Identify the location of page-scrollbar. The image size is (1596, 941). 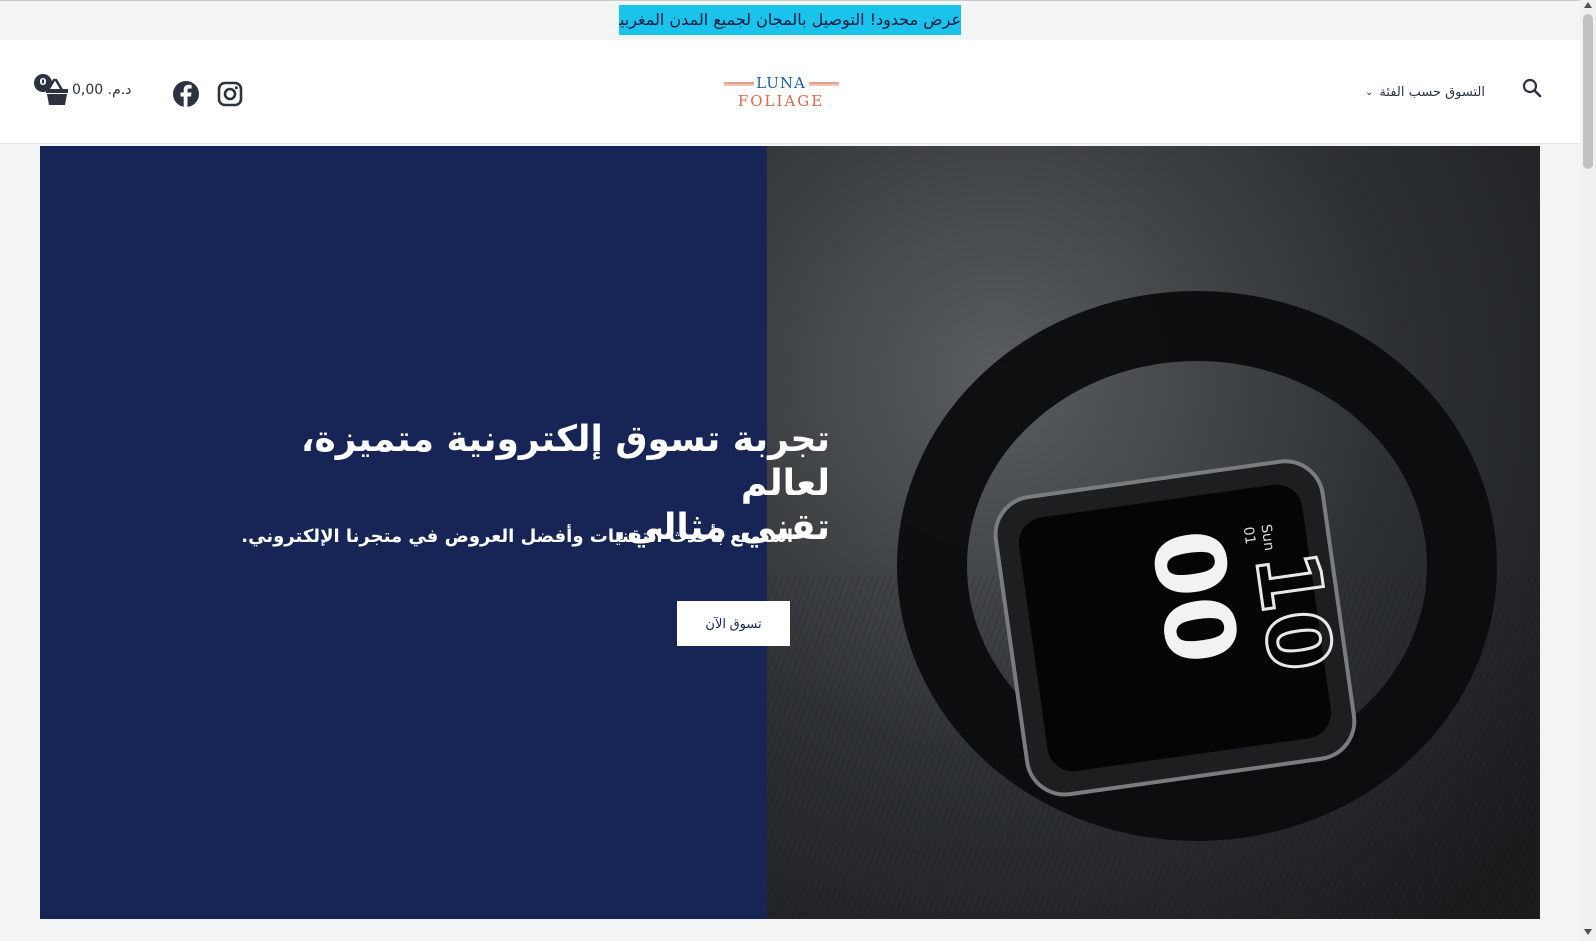
(1588, 470).